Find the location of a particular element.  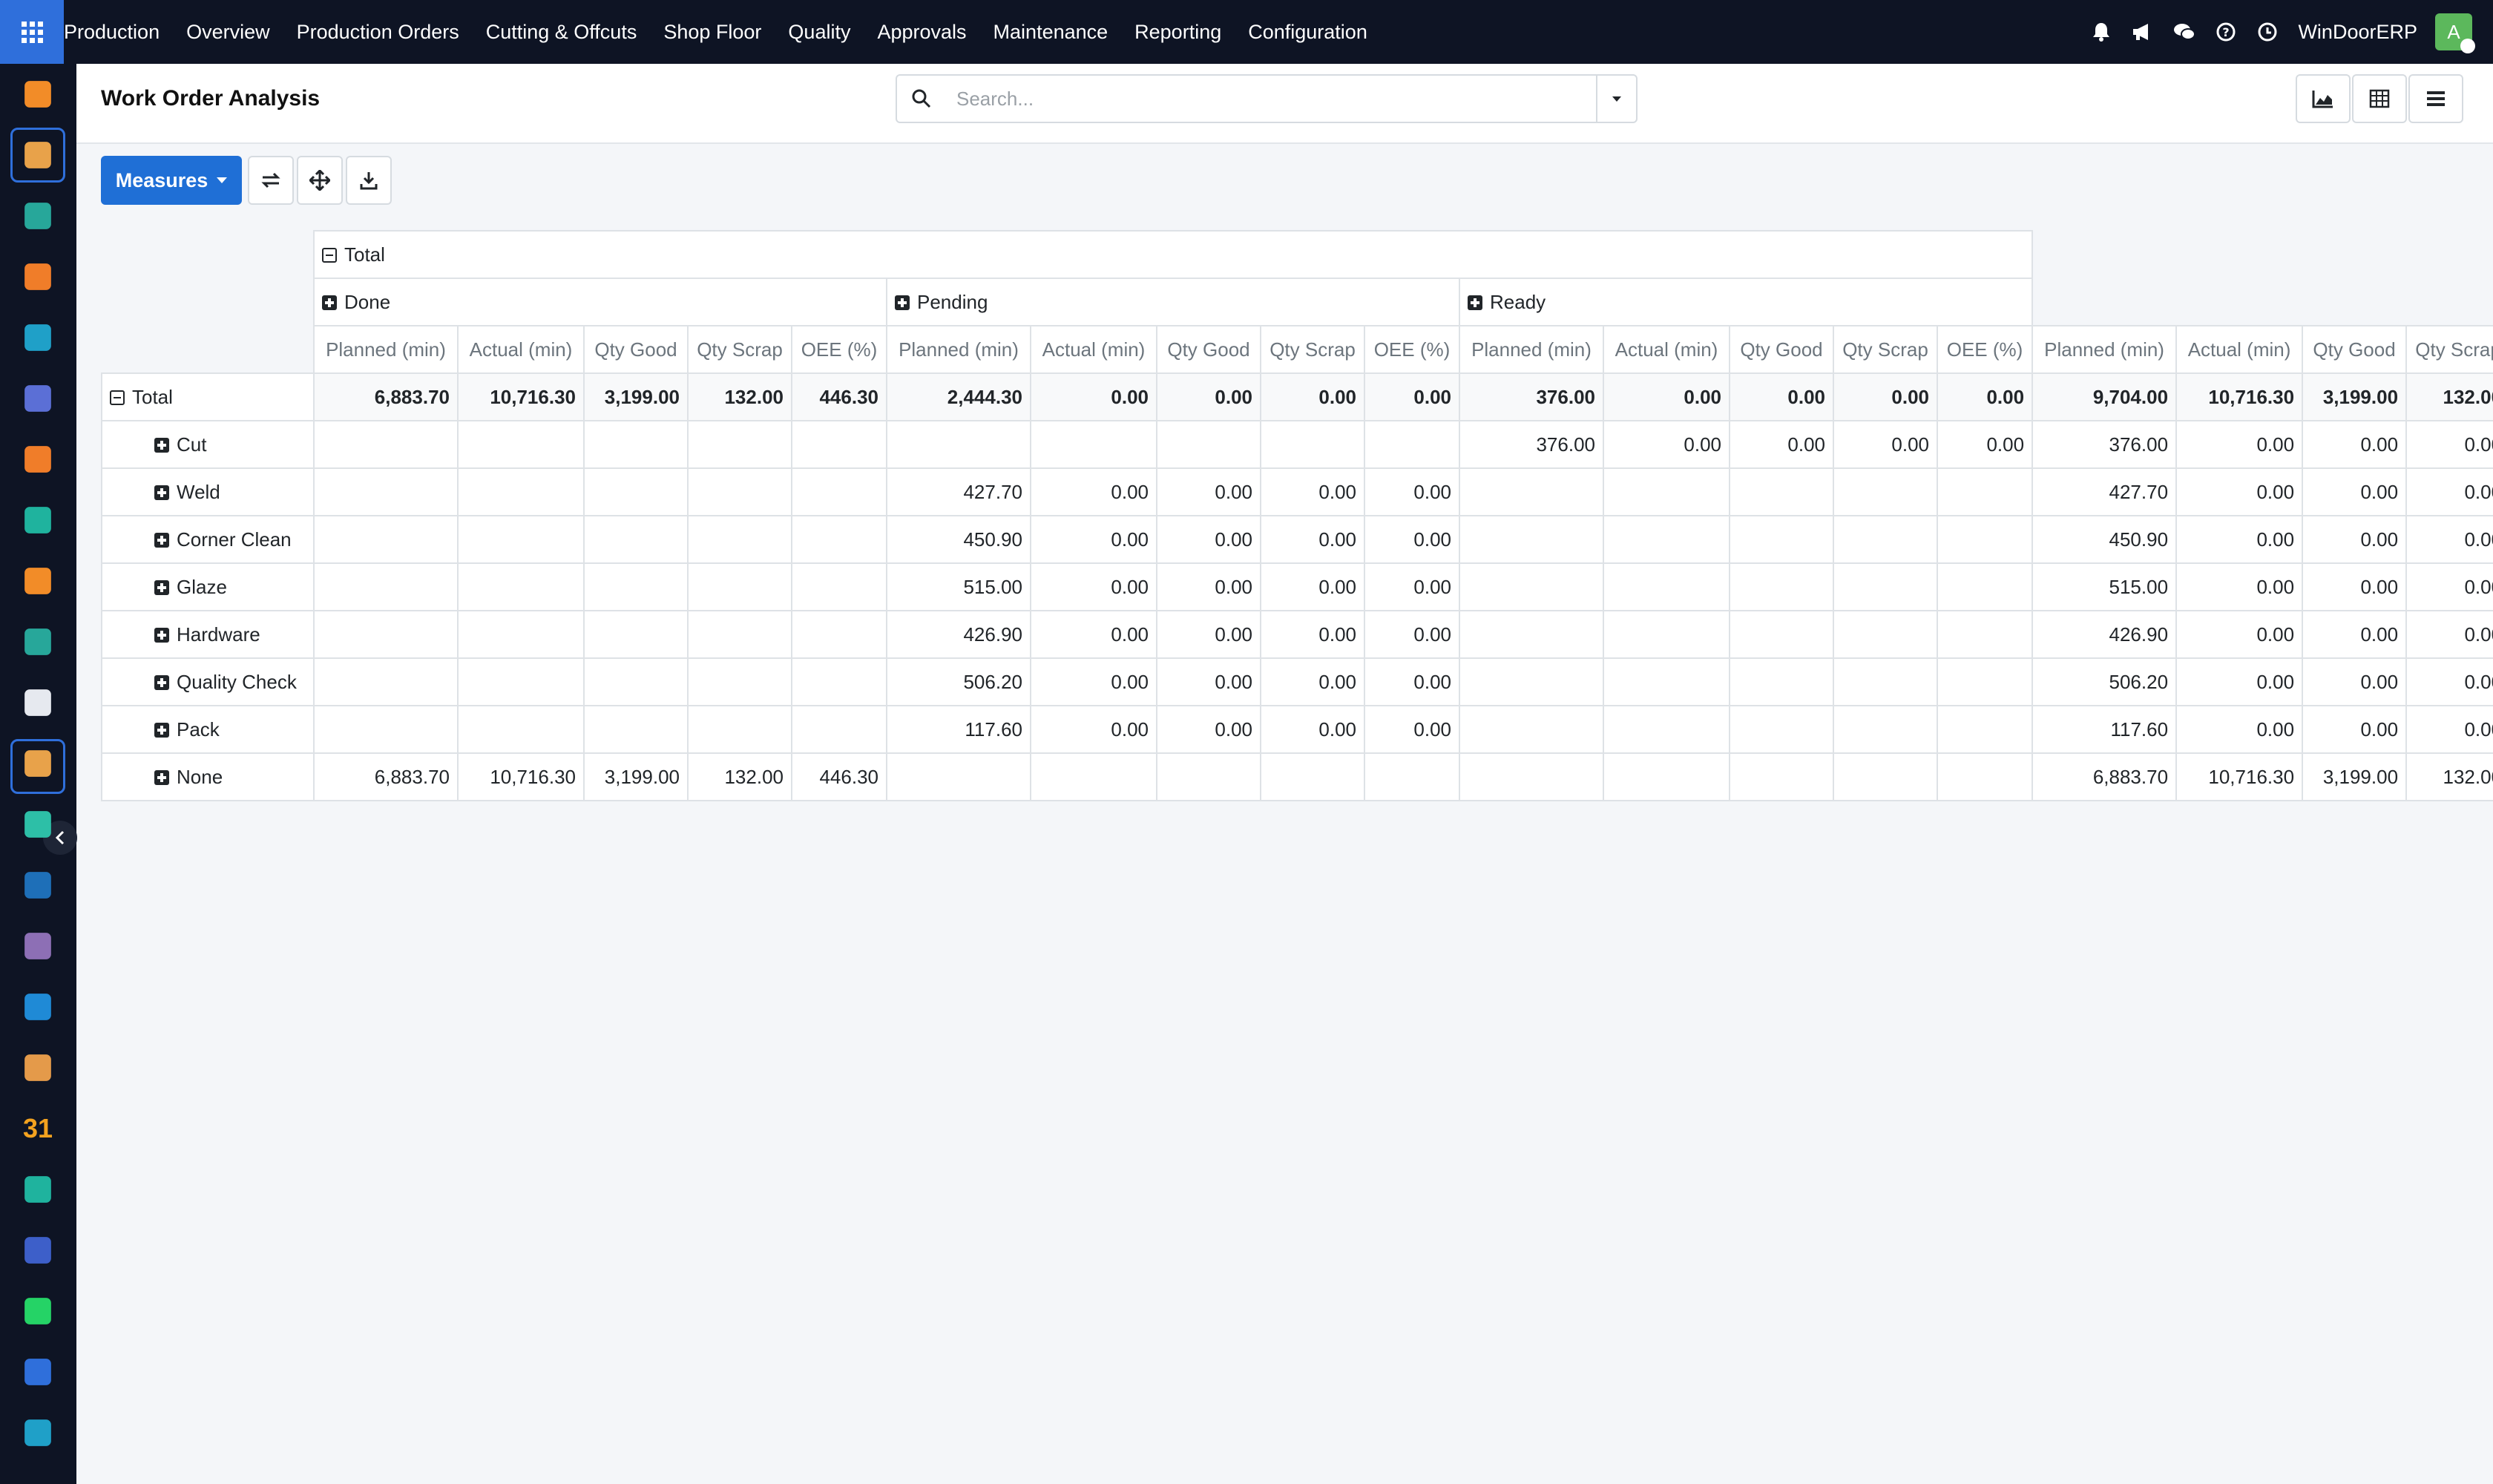

megaphone-icon is located at coordinates (2143, 32).